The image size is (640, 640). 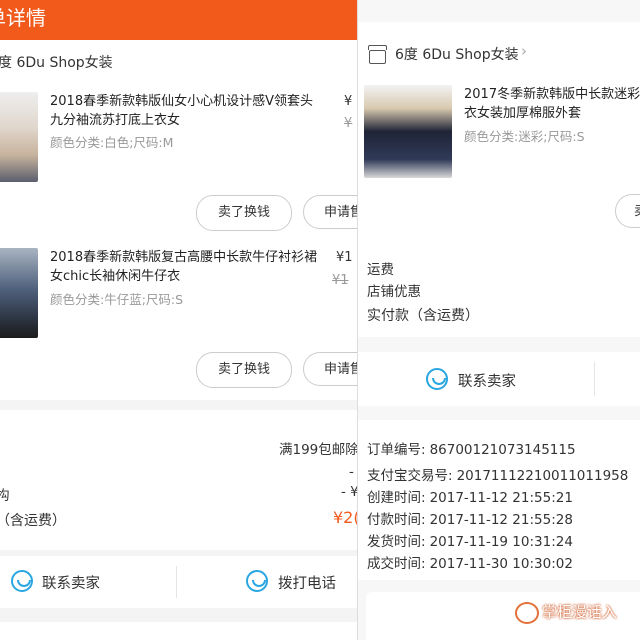 I want to click on product-price: ¥, so click(x=348, y=101).